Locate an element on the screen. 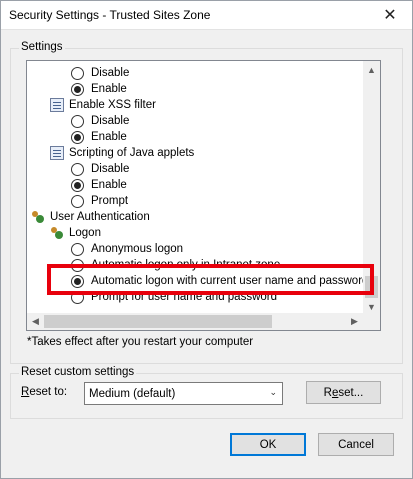 The height and width of the screenshot is (479, 413). item-label: Logon is located at coordinates (85, 233).